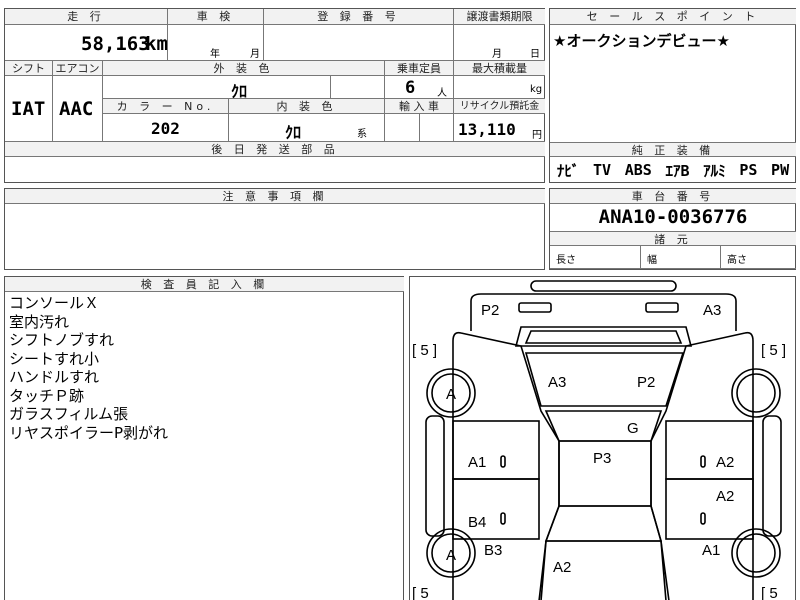 This screenshot has height=600, width=800. Describe the element at coordinates (756, 553) in the screenshot. I see `tire-front-right` at that location.